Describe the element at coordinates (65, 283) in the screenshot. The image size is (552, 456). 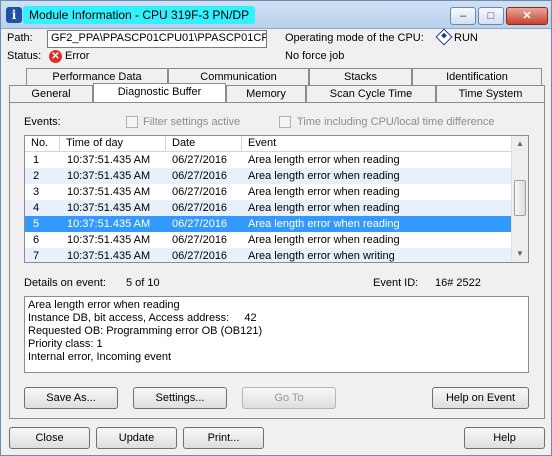
I see `details-label: Details on event:` at that location.